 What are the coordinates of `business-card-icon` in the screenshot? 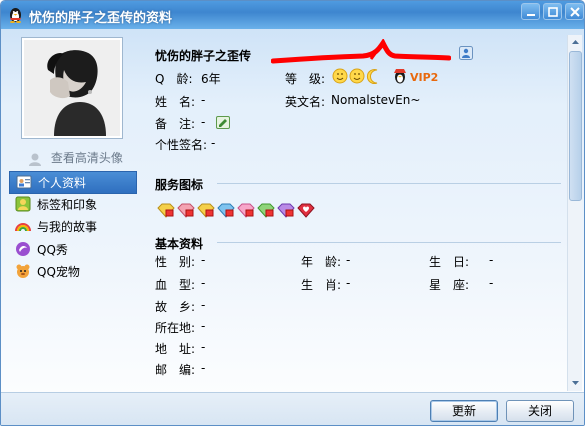 It's located at (466, 53).